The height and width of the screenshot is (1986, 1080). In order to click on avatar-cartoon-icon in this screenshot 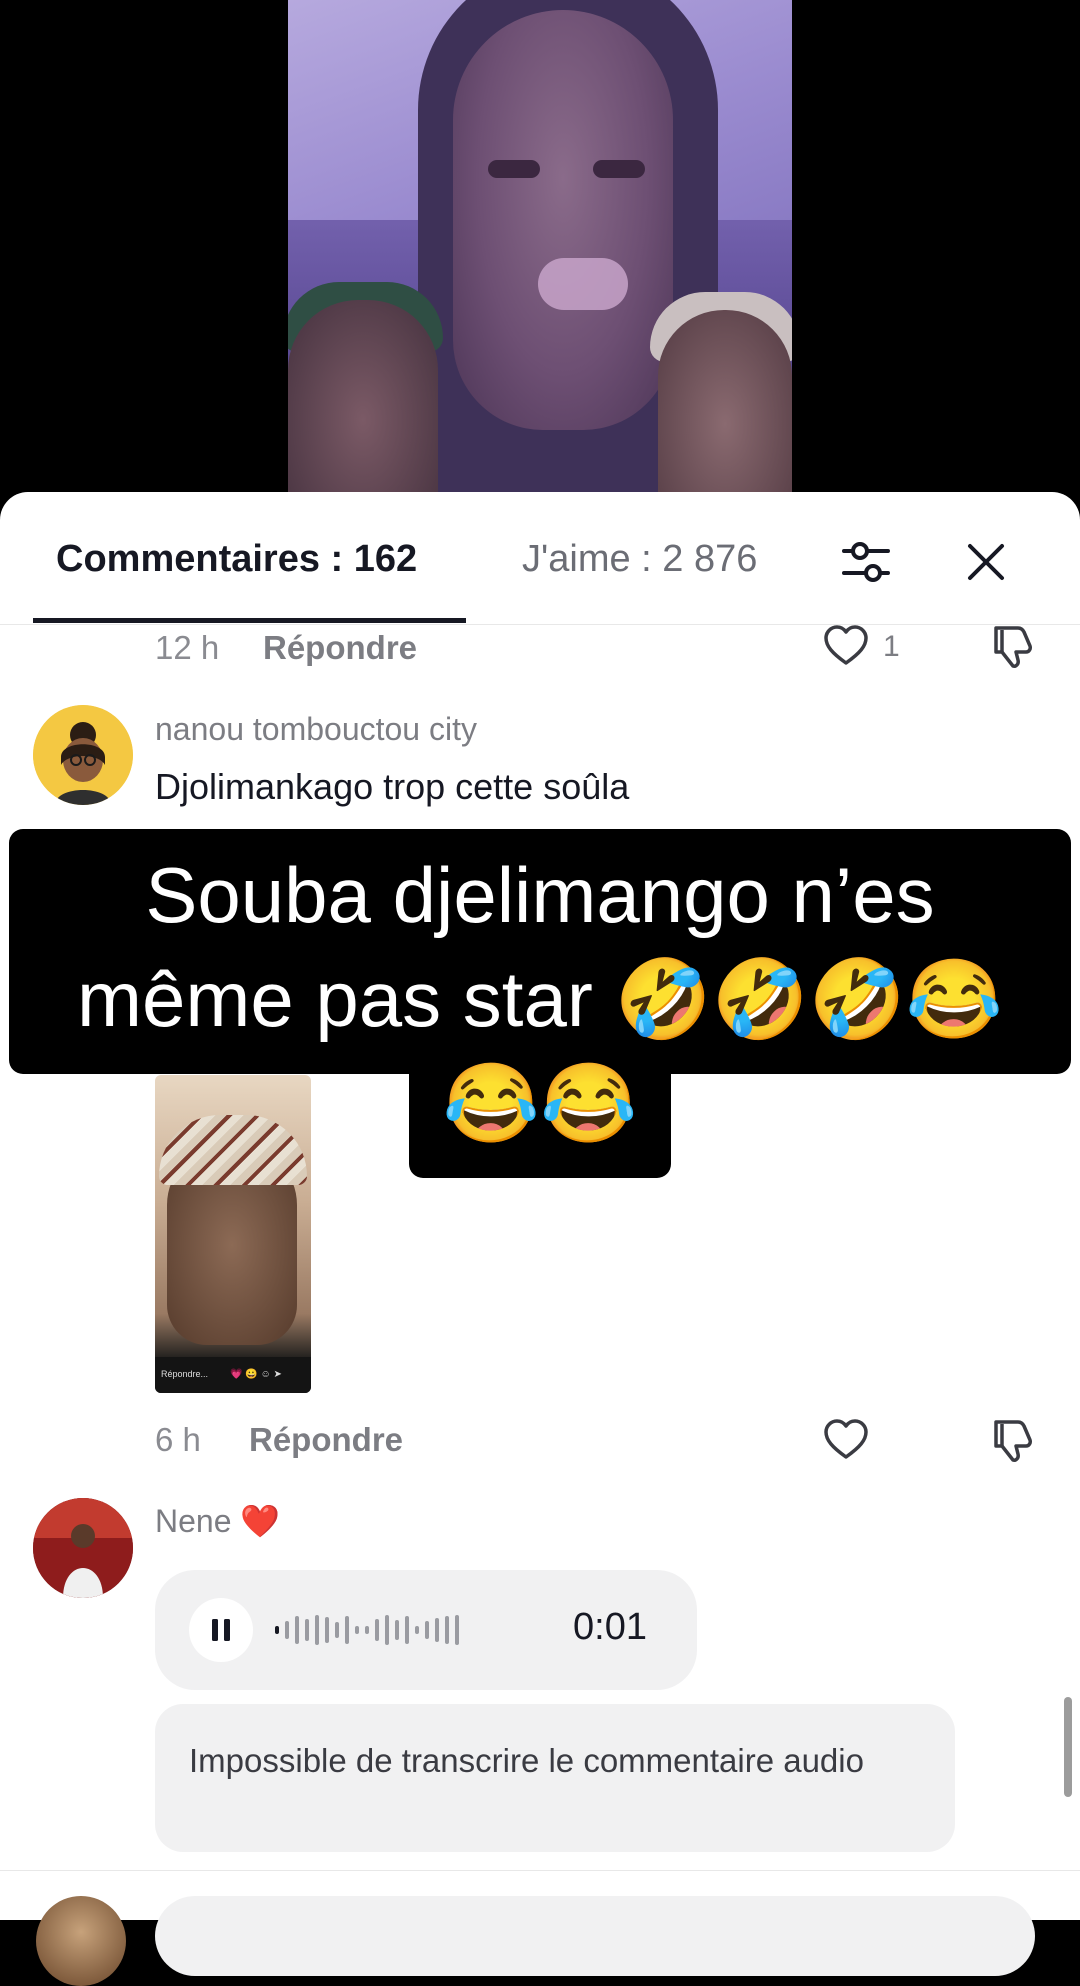, I will do `click(83, 755)`.